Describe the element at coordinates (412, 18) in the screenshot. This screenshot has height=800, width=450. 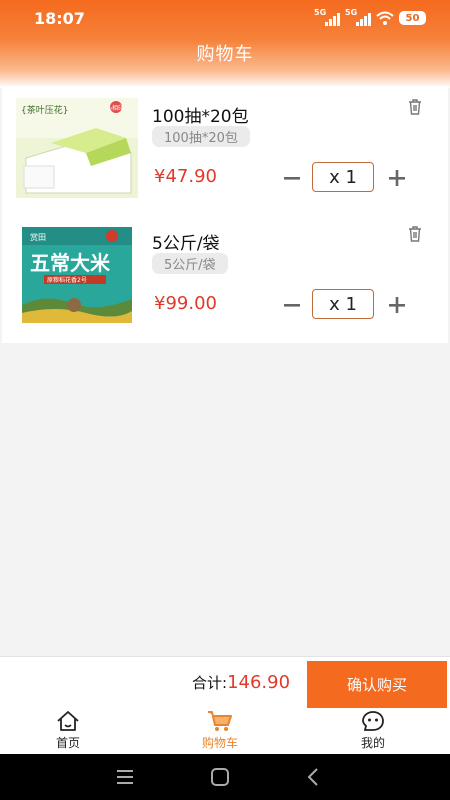
I see `battery-icon: 50` at that location.